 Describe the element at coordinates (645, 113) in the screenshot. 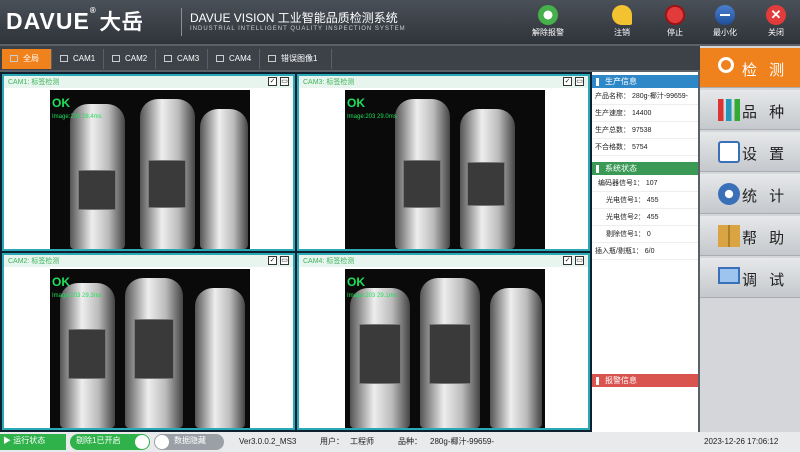

I see `production-row: 生产速度： 14400` at that location.